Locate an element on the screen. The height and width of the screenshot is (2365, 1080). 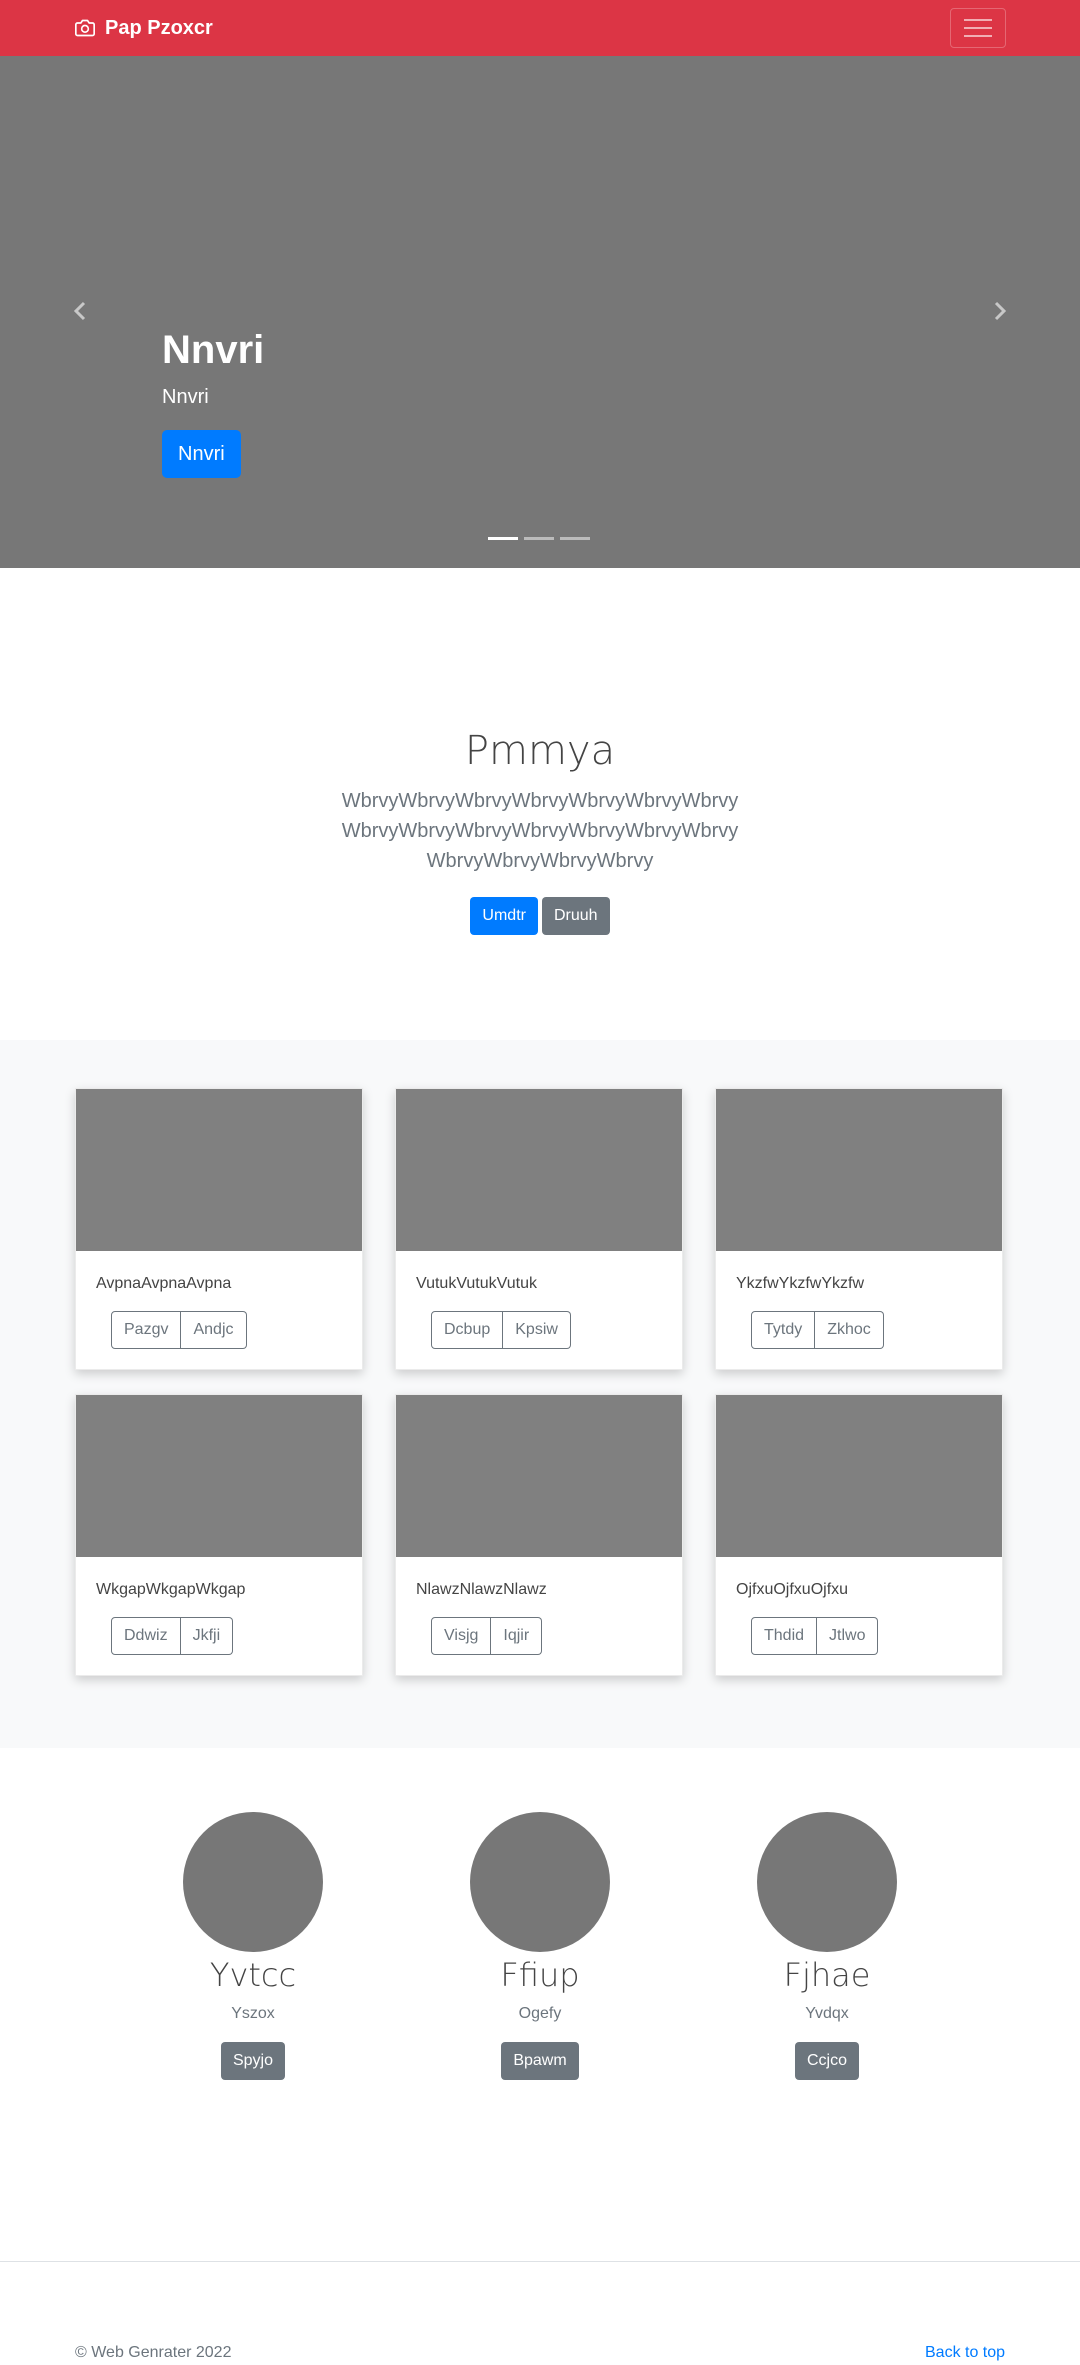
album-card: VutukVutukVutuk Dcbup Kpsiw is located at coordinates (539, 1229).